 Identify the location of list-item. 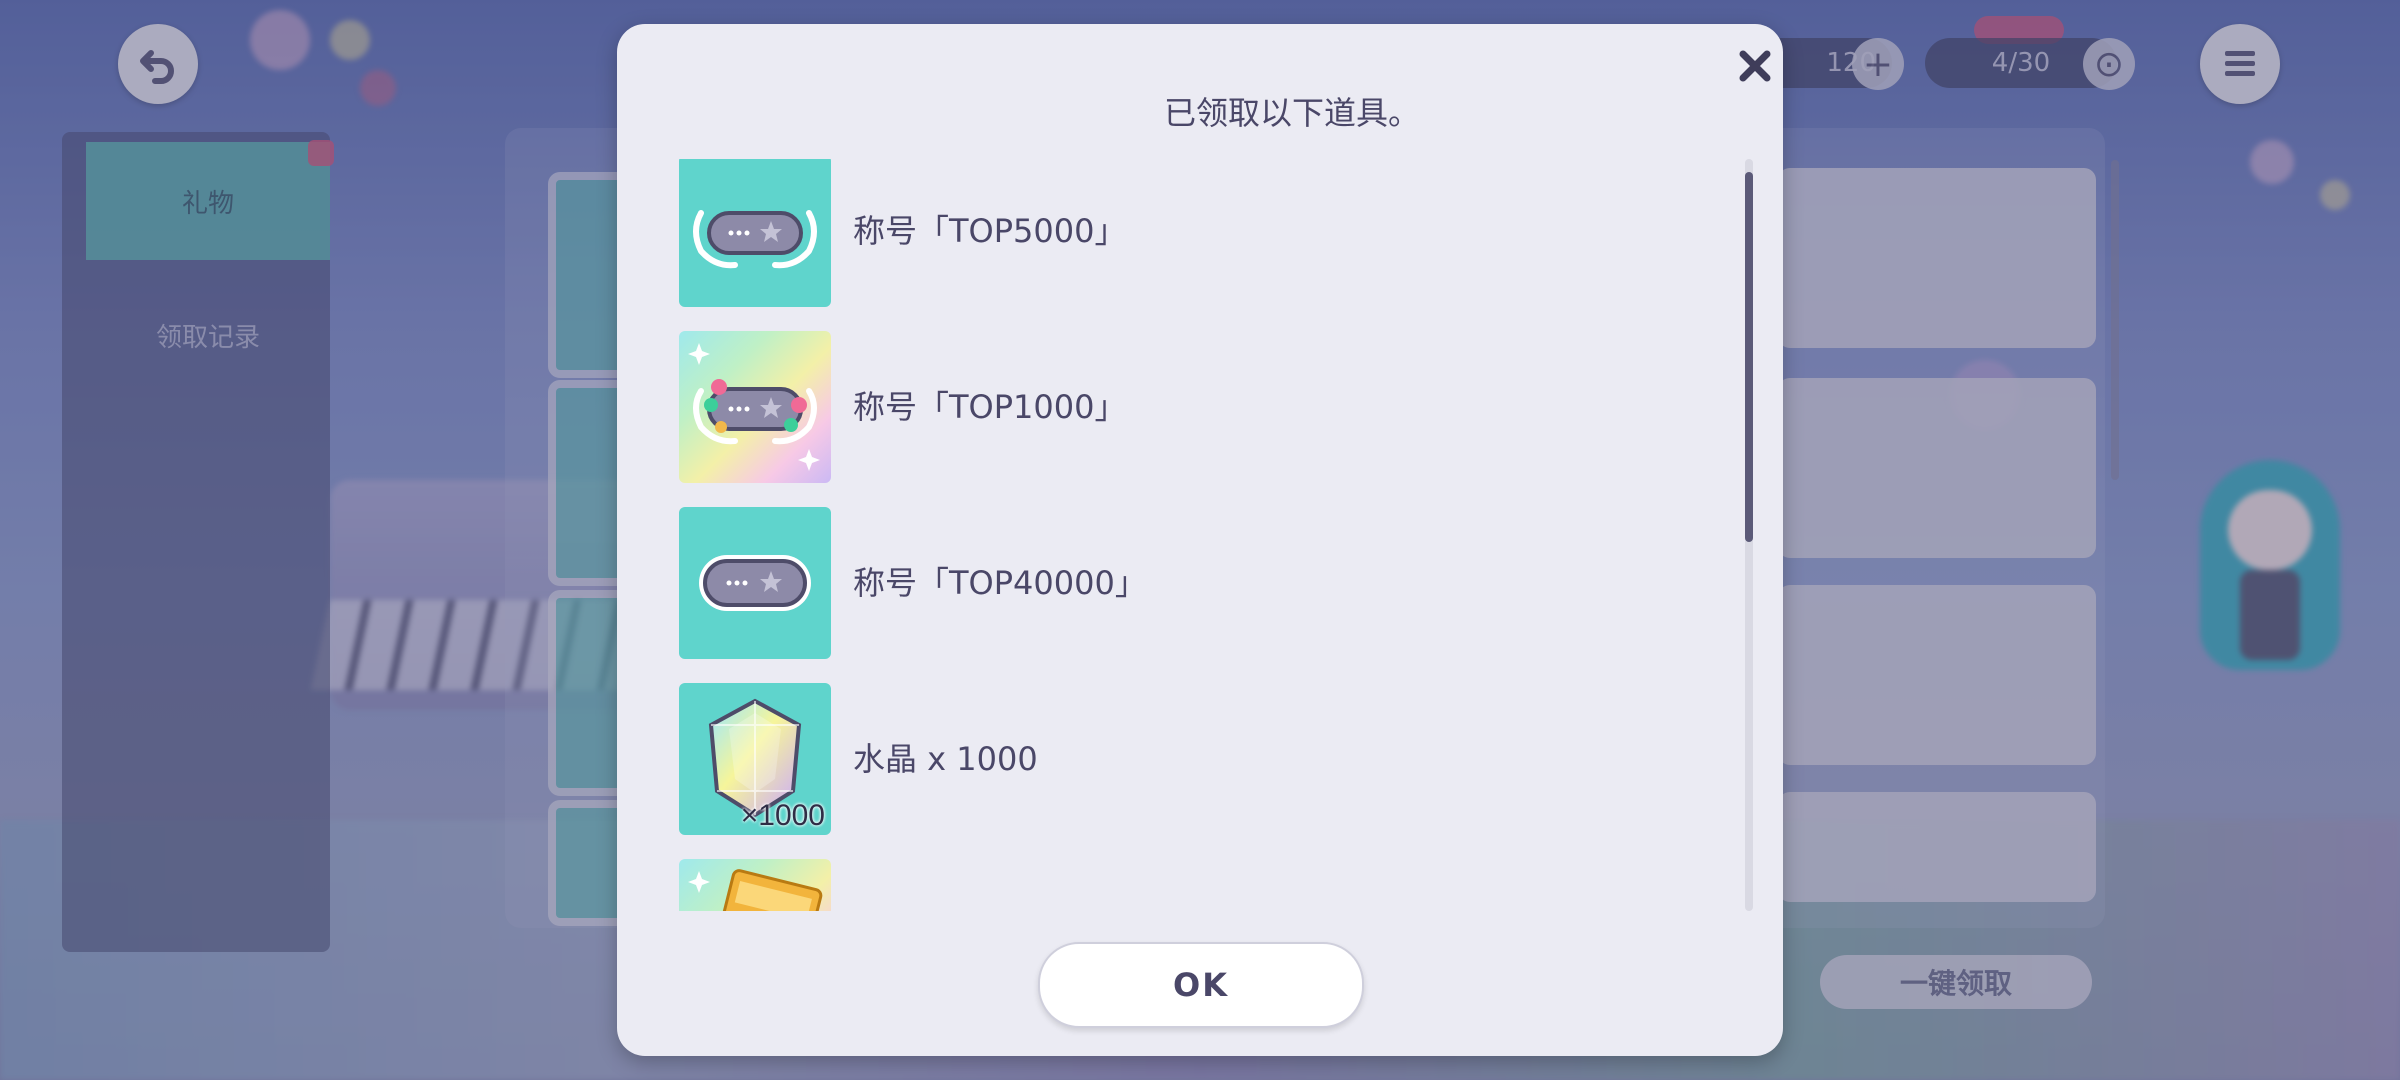
(1189, 885).